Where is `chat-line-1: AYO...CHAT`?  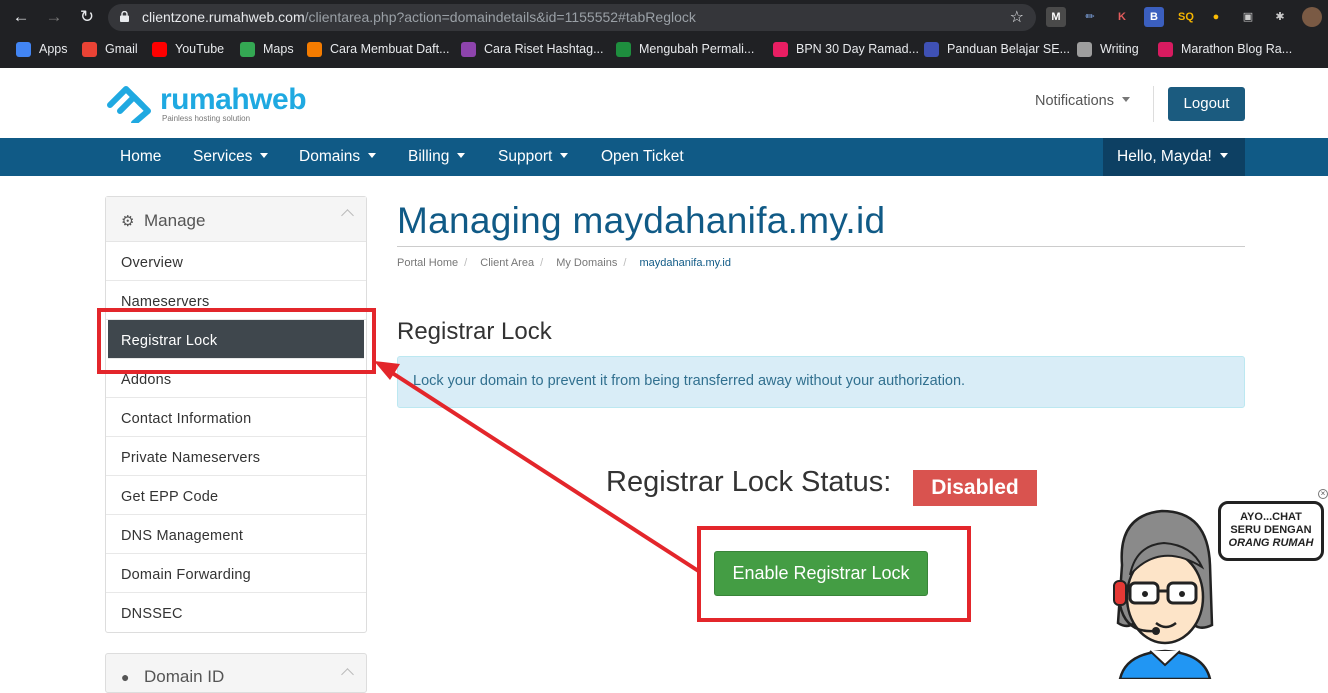
chat-line-1: AYO...CHAT is located at coordinates (1271, 517).